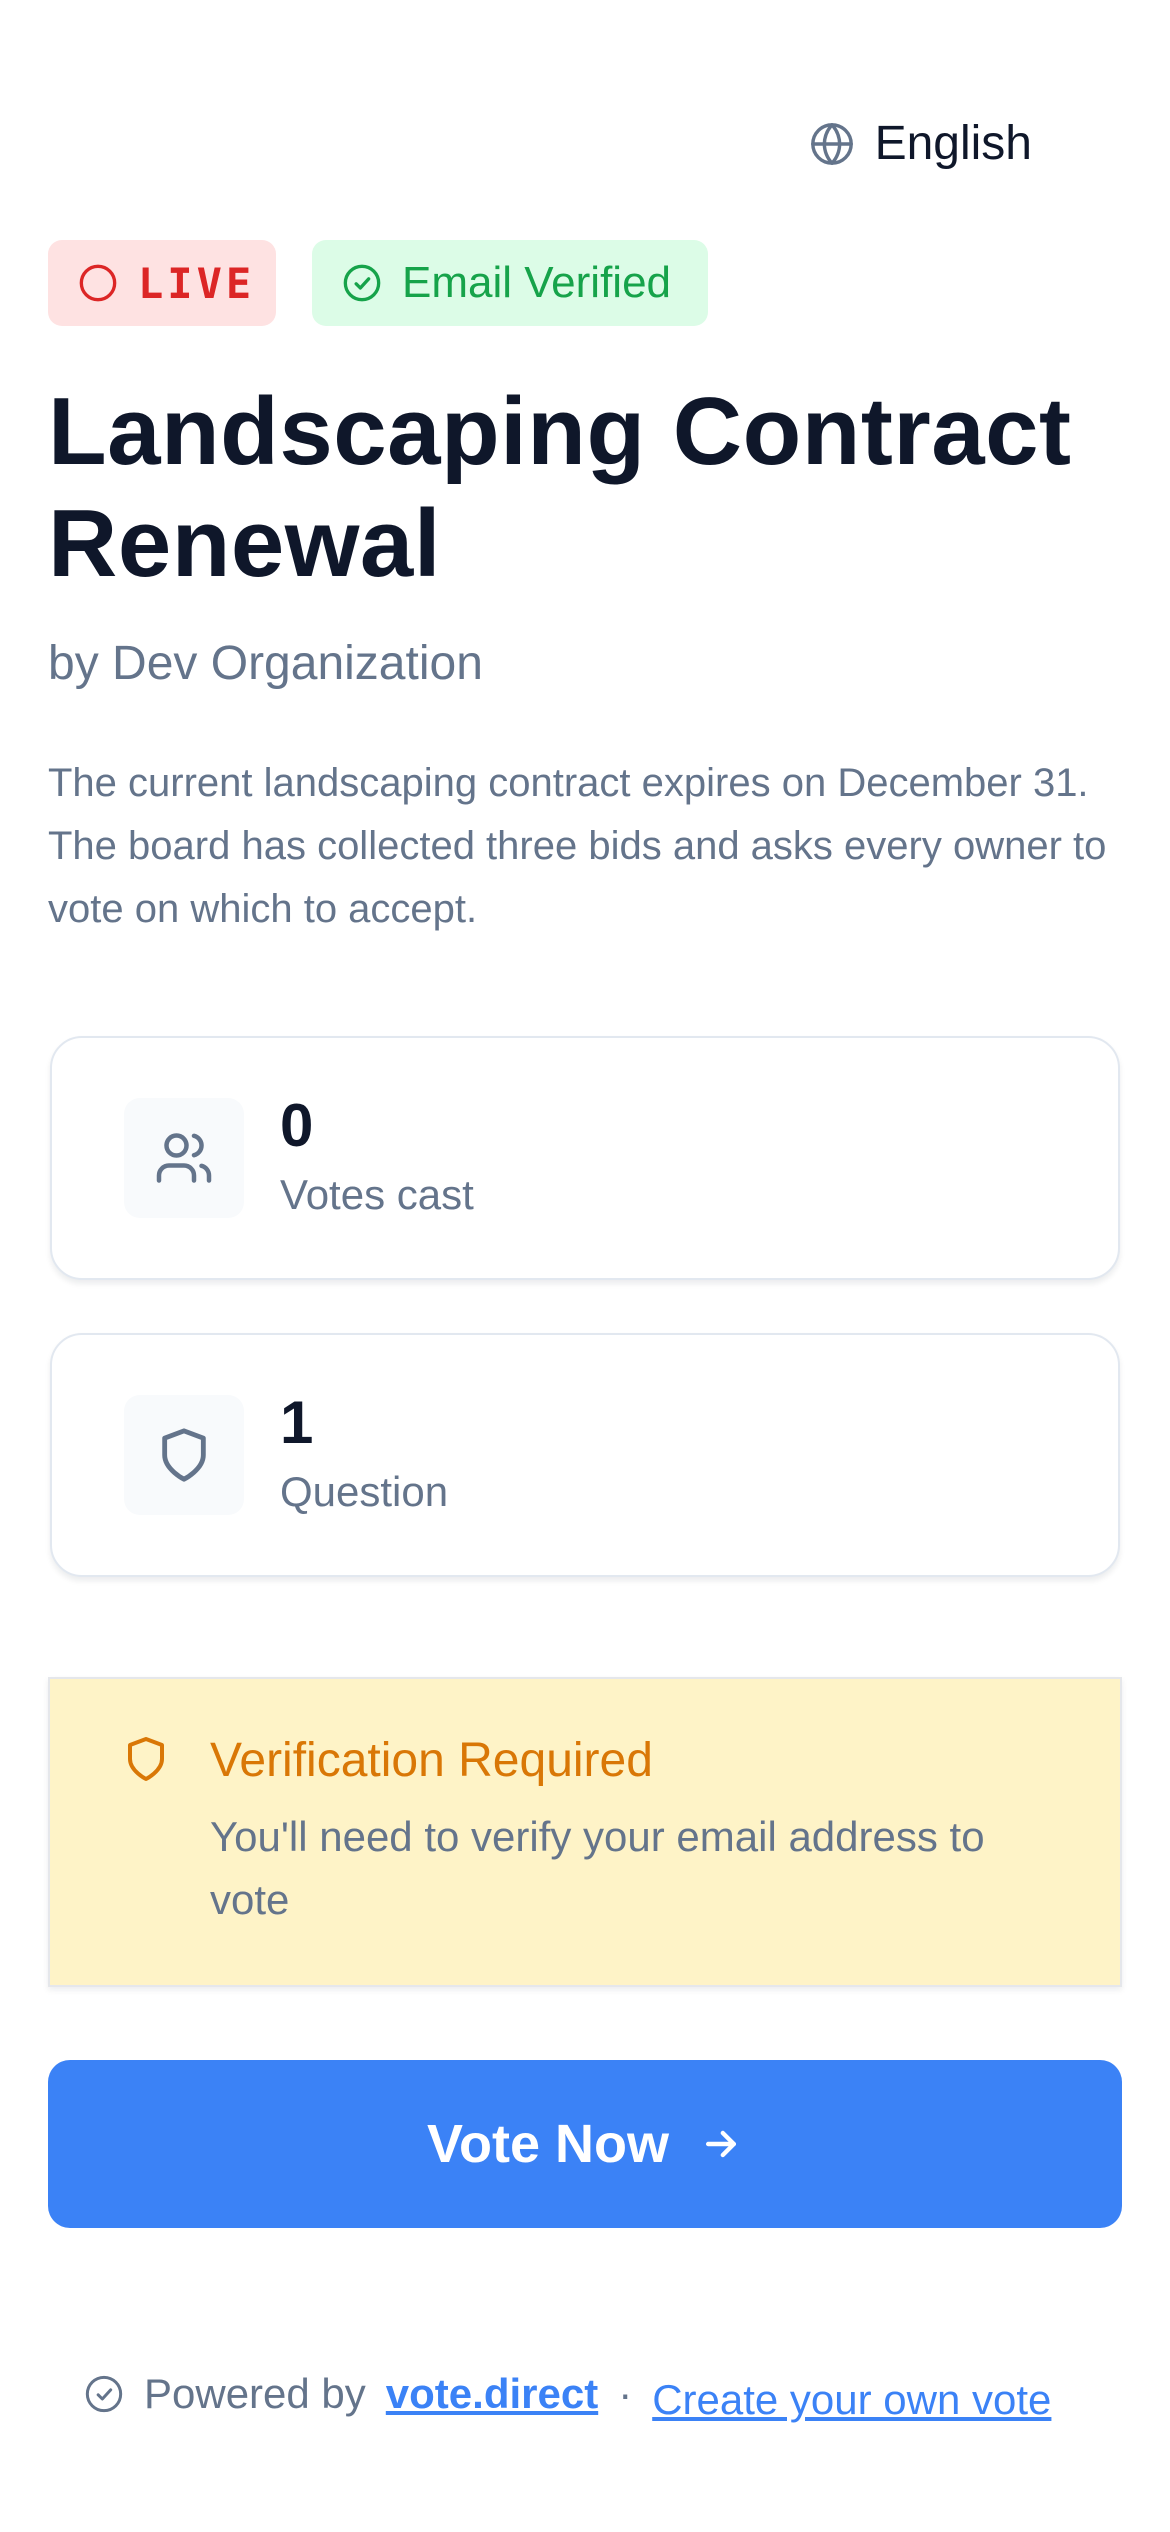 The height and width of the screenshot is (2532, 1170). I want to click on organization-name: by Dev Organization, so click(265, 663).